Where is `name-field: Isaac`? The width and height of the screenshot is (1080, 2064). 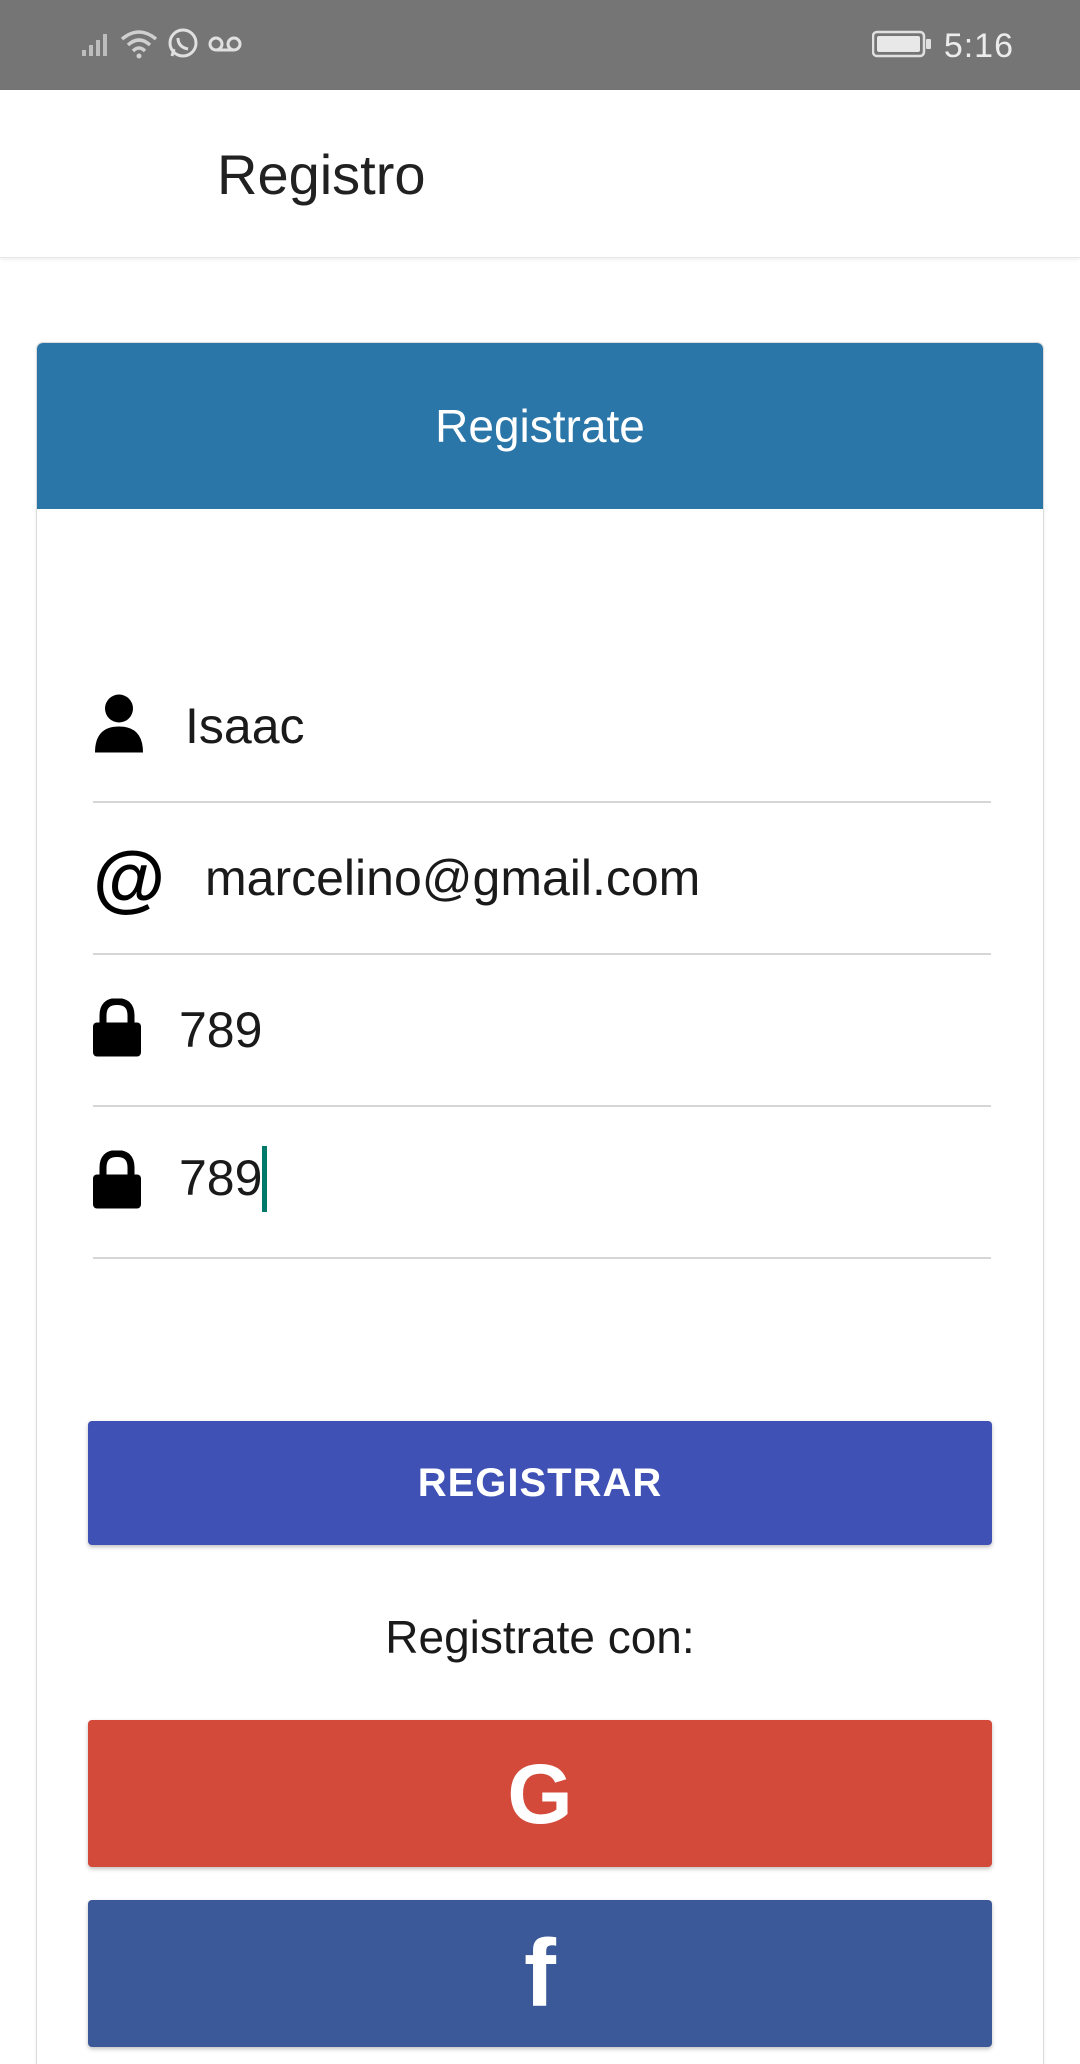
name-field: Isaac is located at coordinates (542, 727).